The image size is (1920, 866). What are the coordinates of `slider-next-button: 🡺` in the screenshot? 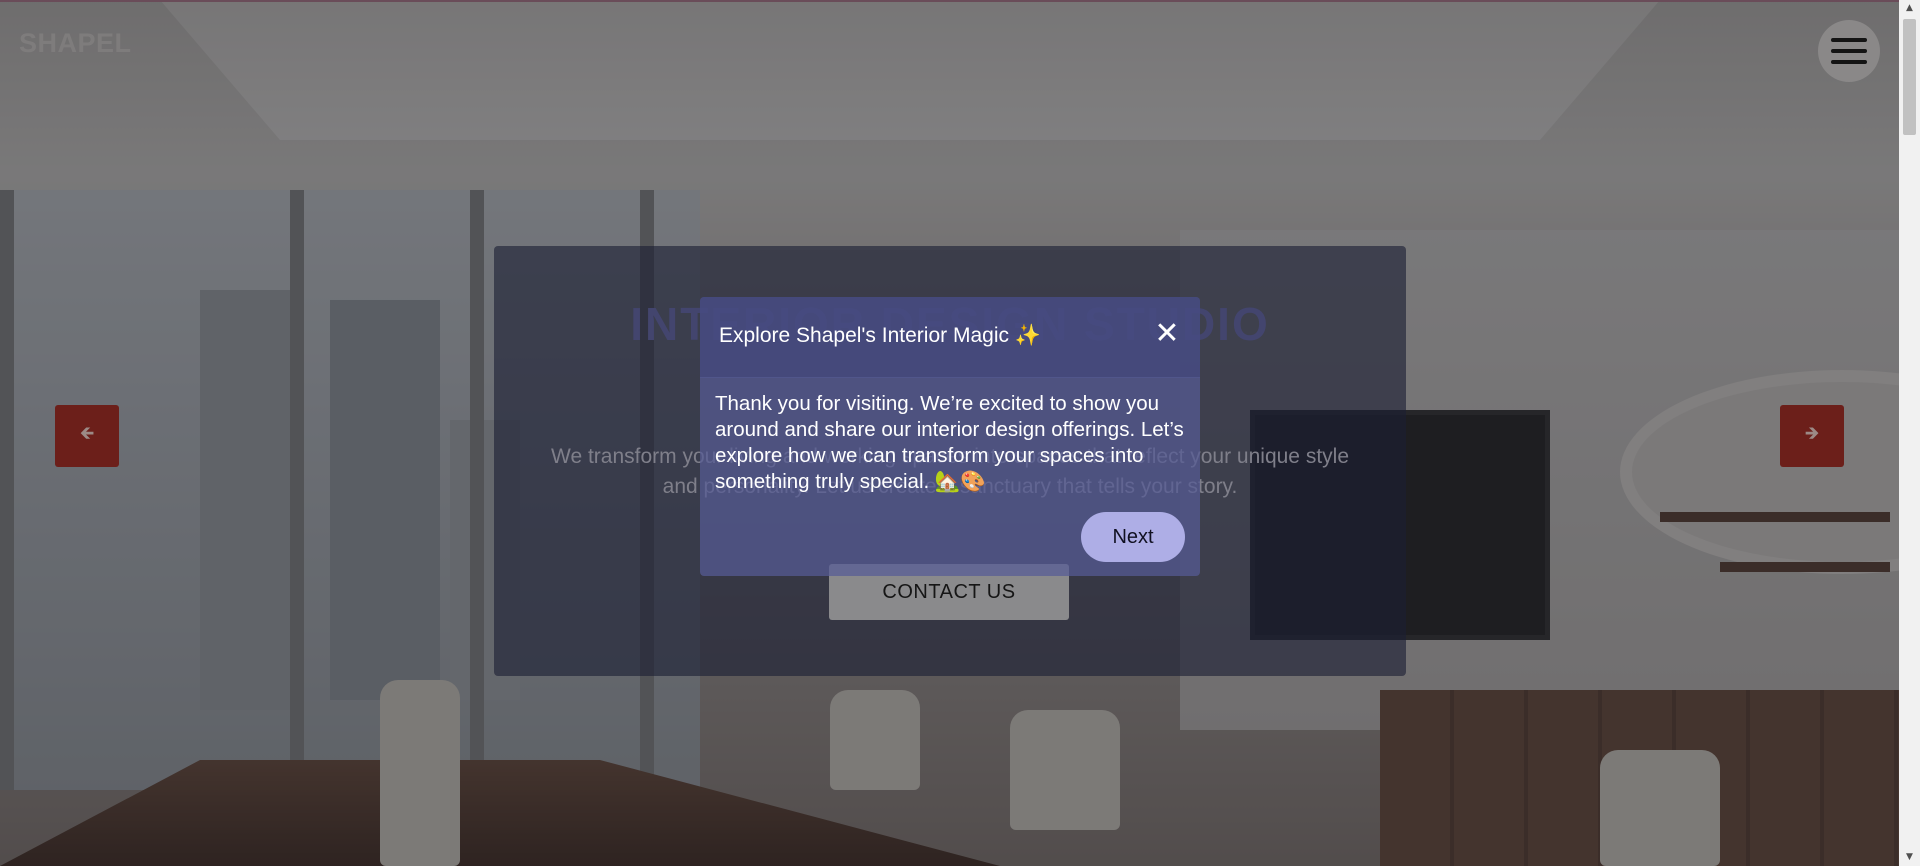 It's located at (1812, 436).